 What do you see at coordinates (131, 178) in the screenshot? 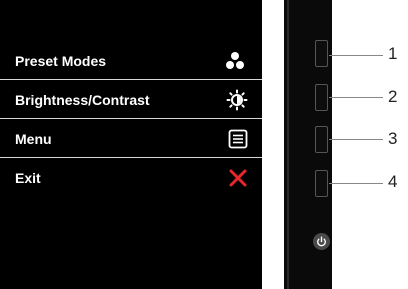
I see `menu-item-exit: Exit` at bounding box center [131, 178].